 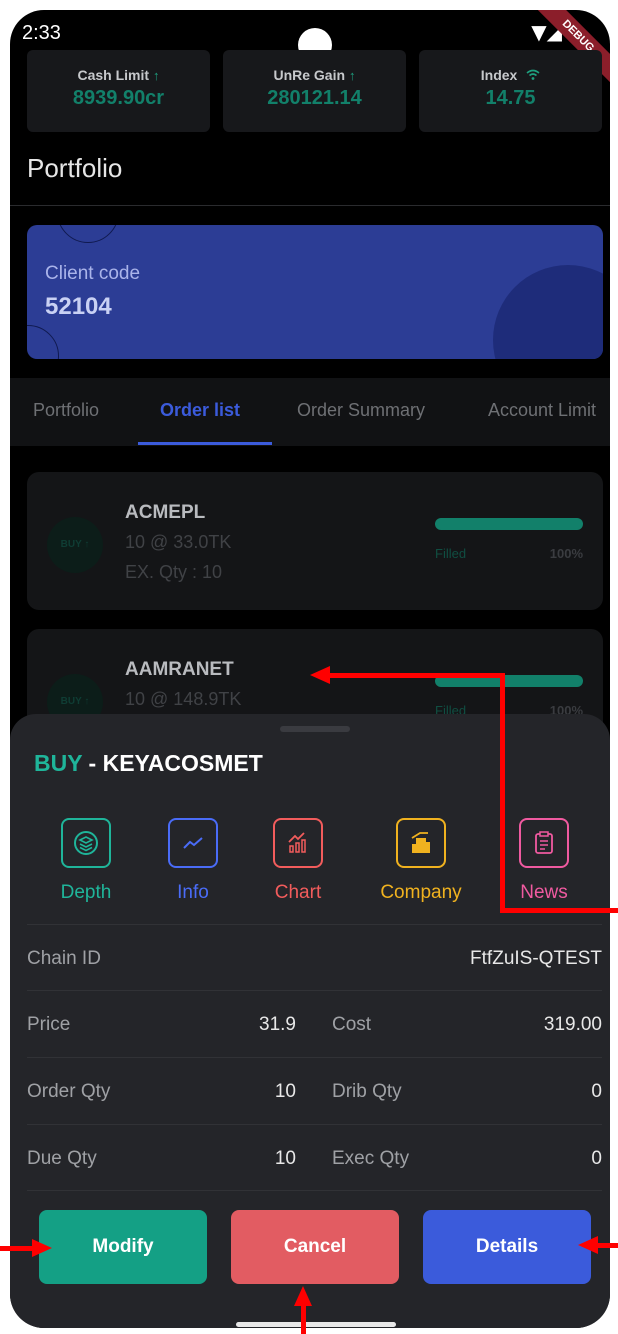 What do you see at coordinates (298, 843) in the screenshot?
I see `bar-chart-icon` at bounding box center [298, 843].